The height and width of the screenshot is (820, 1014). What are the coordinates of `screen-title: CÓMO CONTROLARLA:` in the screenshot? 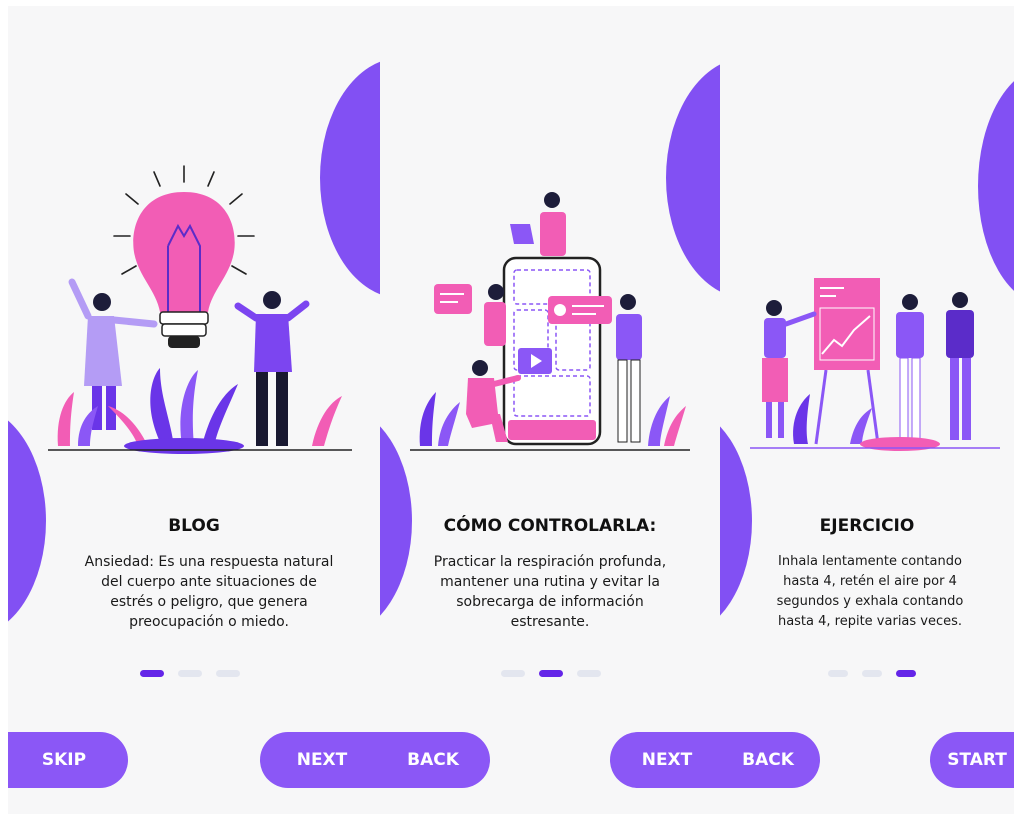 It's located at (550, 526).